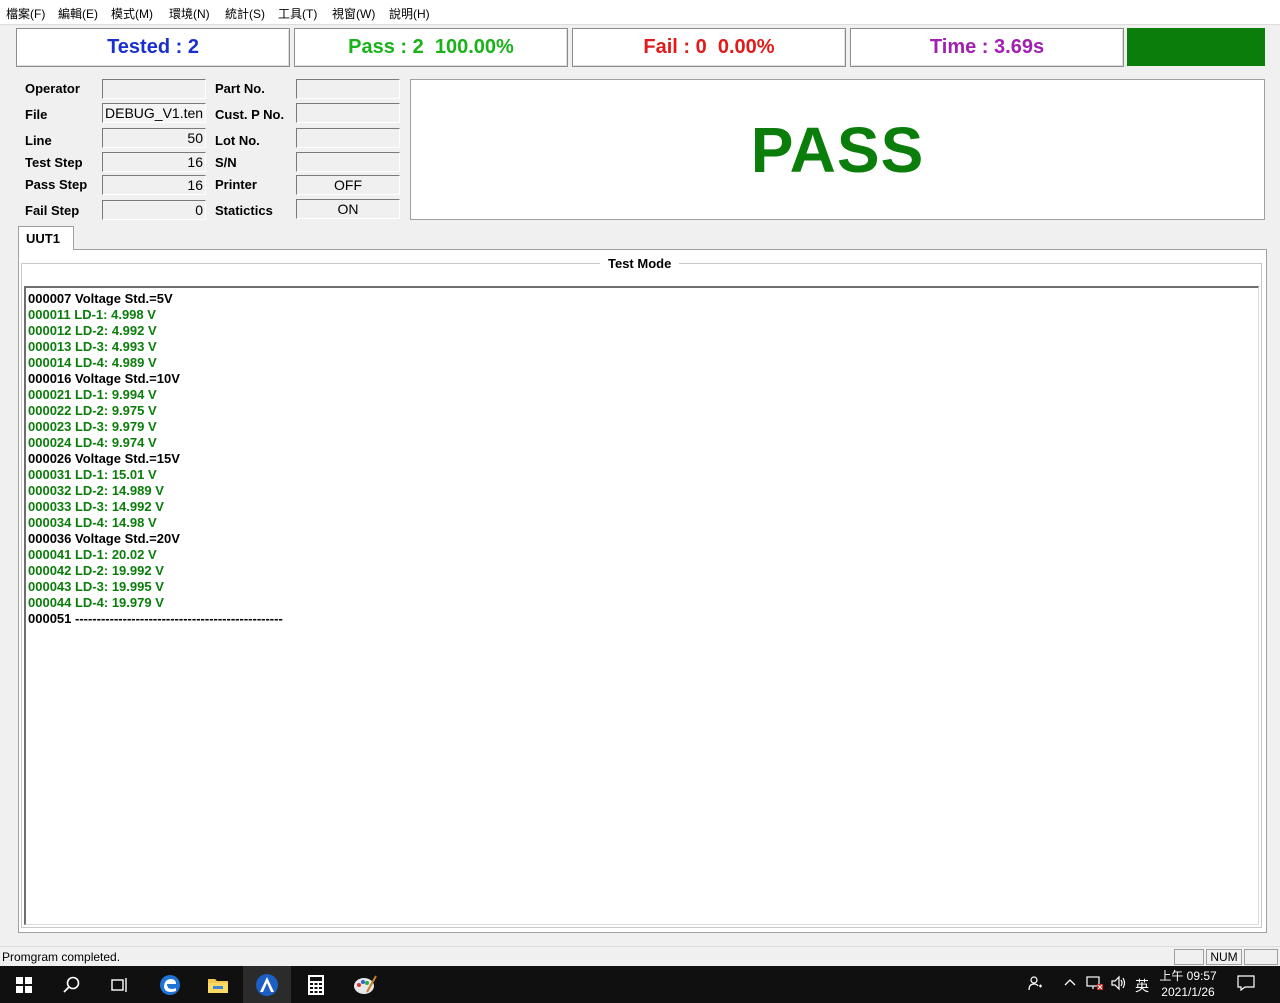 This screenshot has height=1003, width=1280. What do you see at coordinates (96, 506) in the screenshot?
I see `log-value-line: 000033 LD-3: 14.992 V` at bounding box center [96, 506].